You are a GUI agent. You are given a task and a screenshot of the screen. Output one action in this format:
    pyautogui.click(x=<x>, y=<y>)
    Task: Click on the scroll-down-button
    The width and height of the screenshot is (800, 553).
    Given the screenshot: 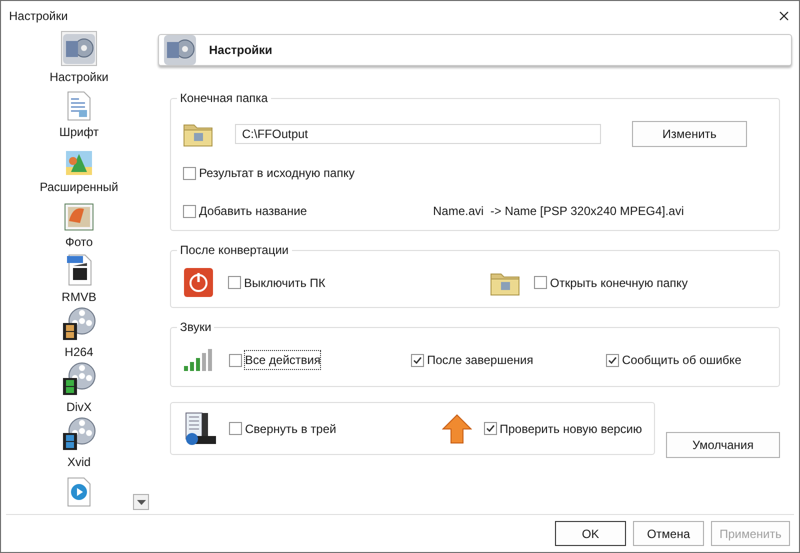 What is the action you would take?
    pyautogui.click(x=141, y=502)
    